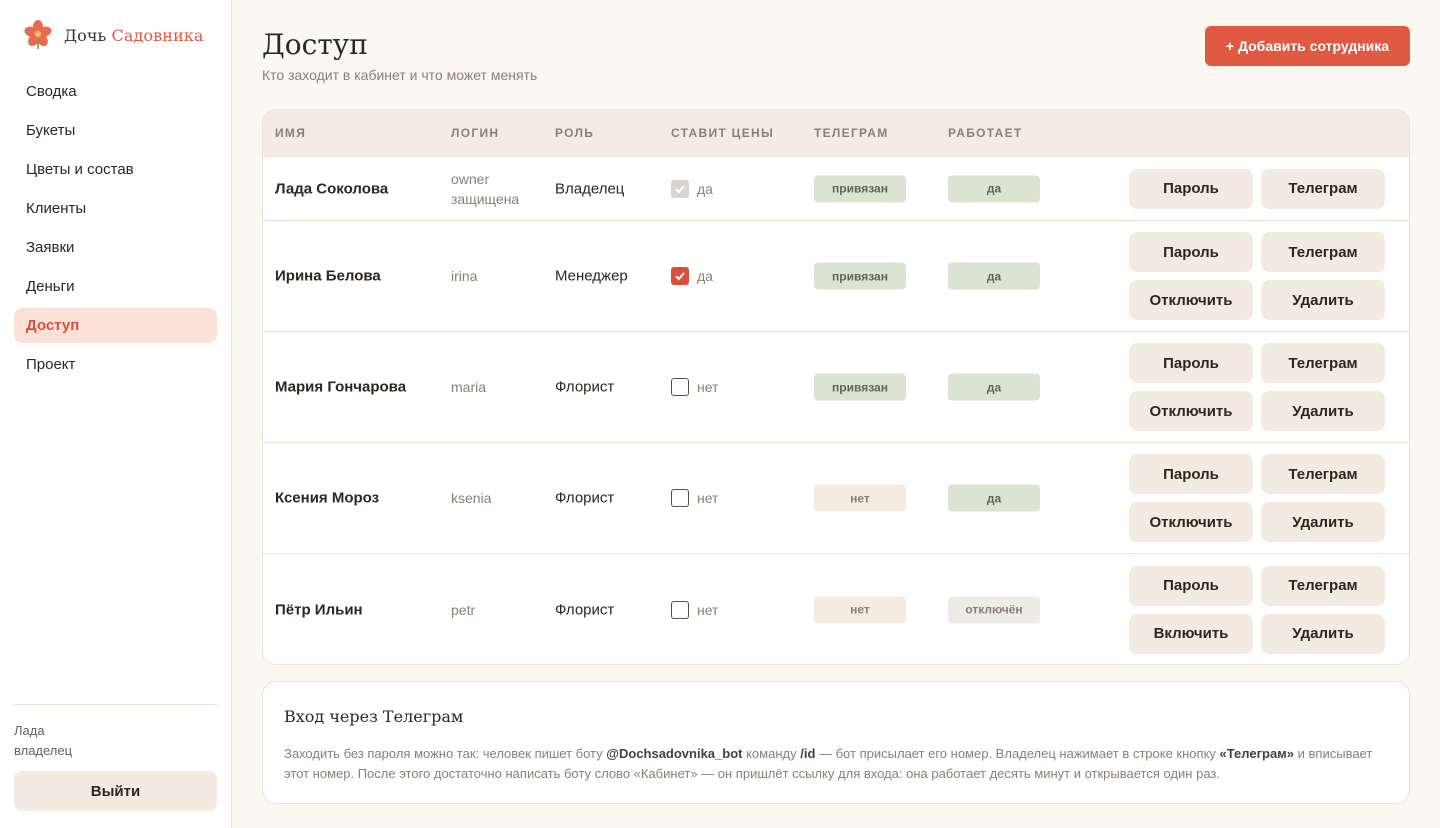  What do you see at coordinates (115, 791) in the screenshot?
I see `logout-button: Выйти` at bounding box center [115, 791].